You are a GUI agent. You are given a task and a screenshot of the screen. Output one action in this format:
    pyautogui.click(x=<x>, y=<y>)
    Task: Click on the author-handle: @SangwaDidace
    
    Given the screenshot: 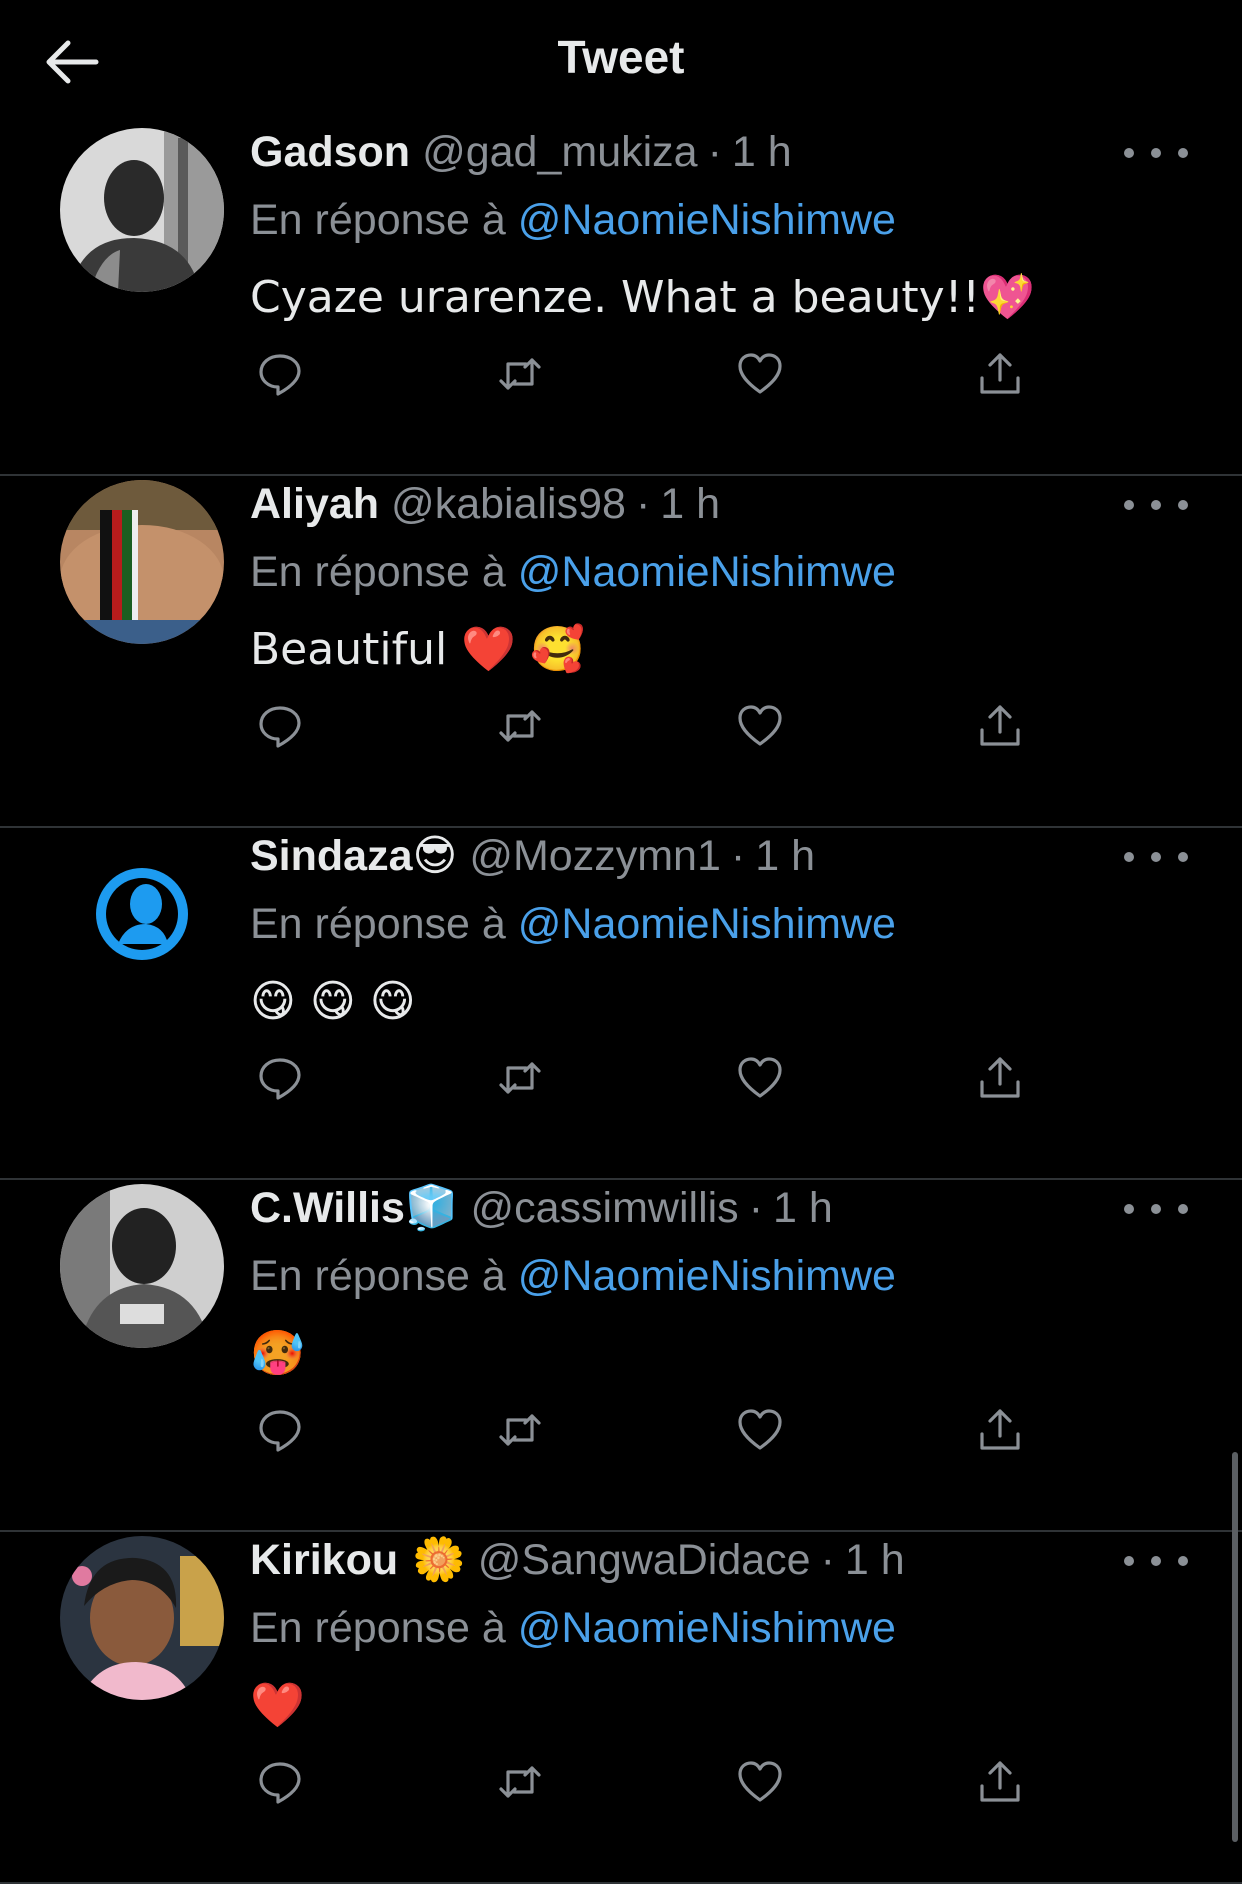 What is the action you would take?
    pyautogui.click(x=644, y=1560)
    